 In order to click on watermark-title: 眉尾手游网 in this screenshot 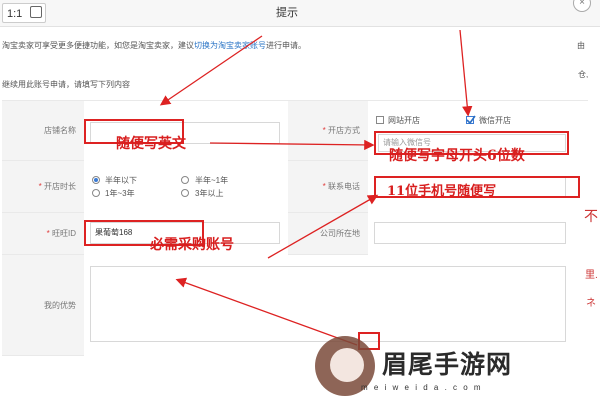, I will do `click(447, 364)`.